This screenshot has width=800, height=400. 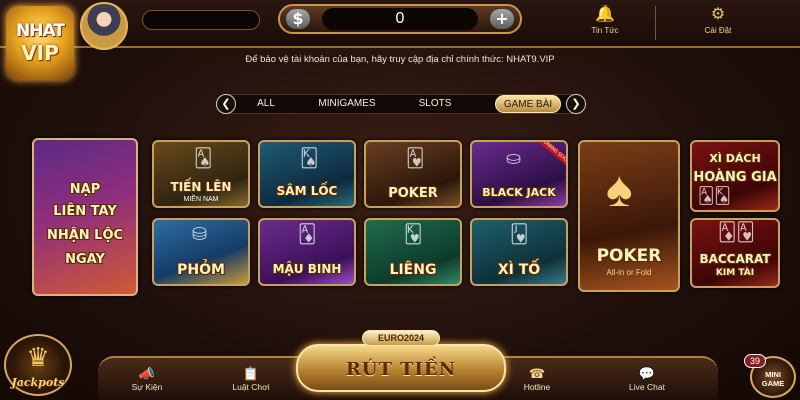 What do you see at coordinates (647, 387) in the screenshot?
I see `livechat-label: Live Chat` at bounding box center [647, 387].